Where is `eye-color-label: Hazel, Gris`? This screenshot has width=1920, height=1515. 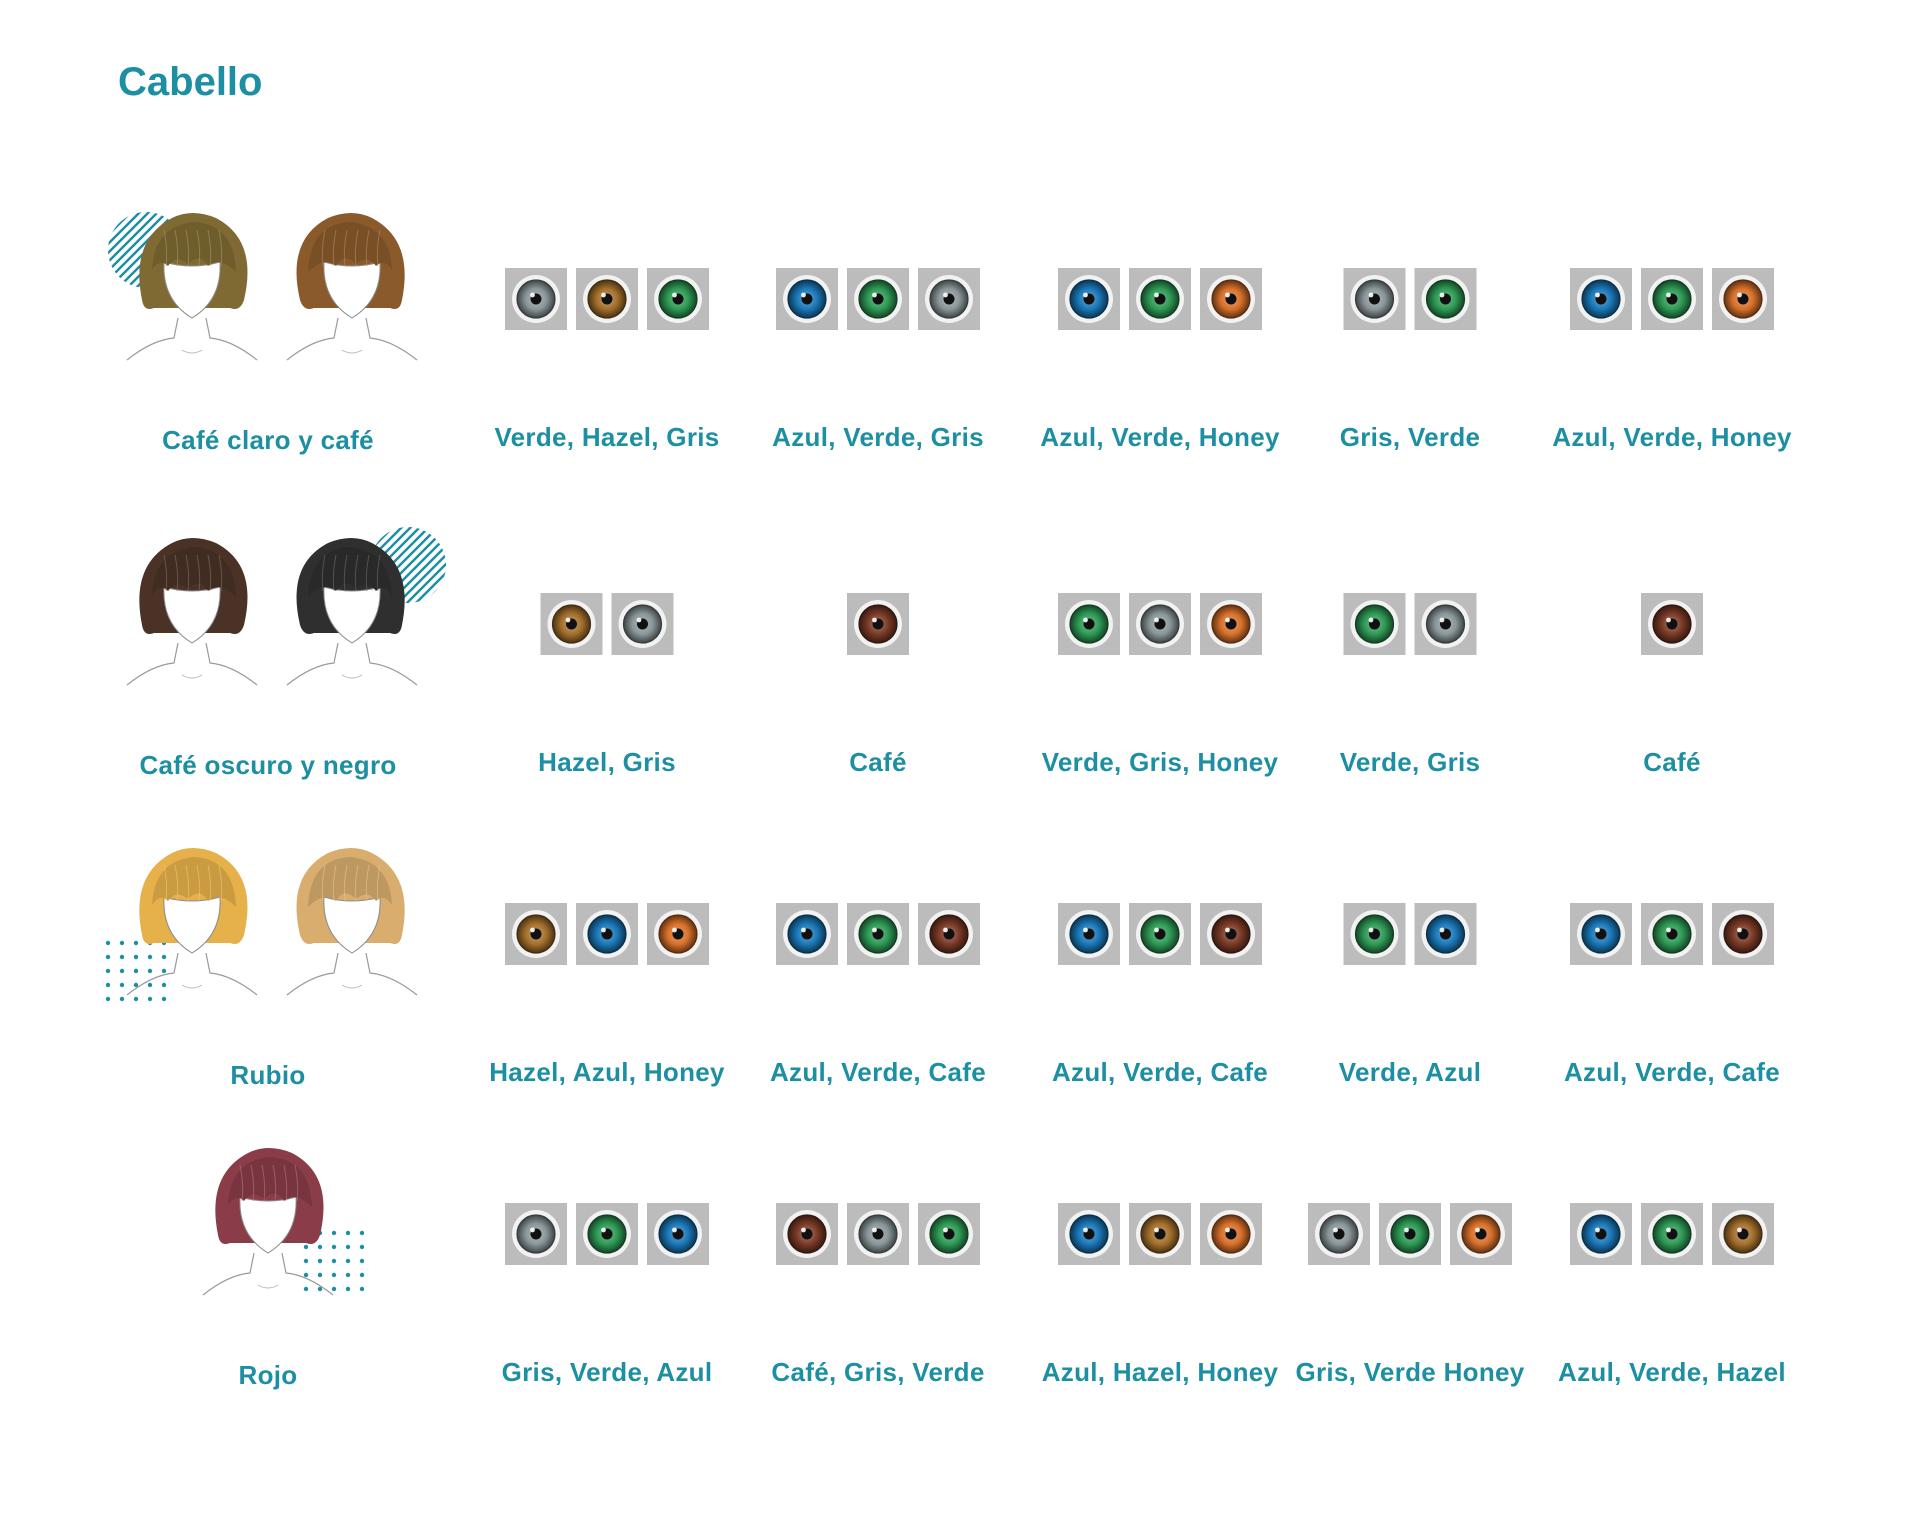 eye-color-label: Hazel, Gris is located at coordinates (607, 762).